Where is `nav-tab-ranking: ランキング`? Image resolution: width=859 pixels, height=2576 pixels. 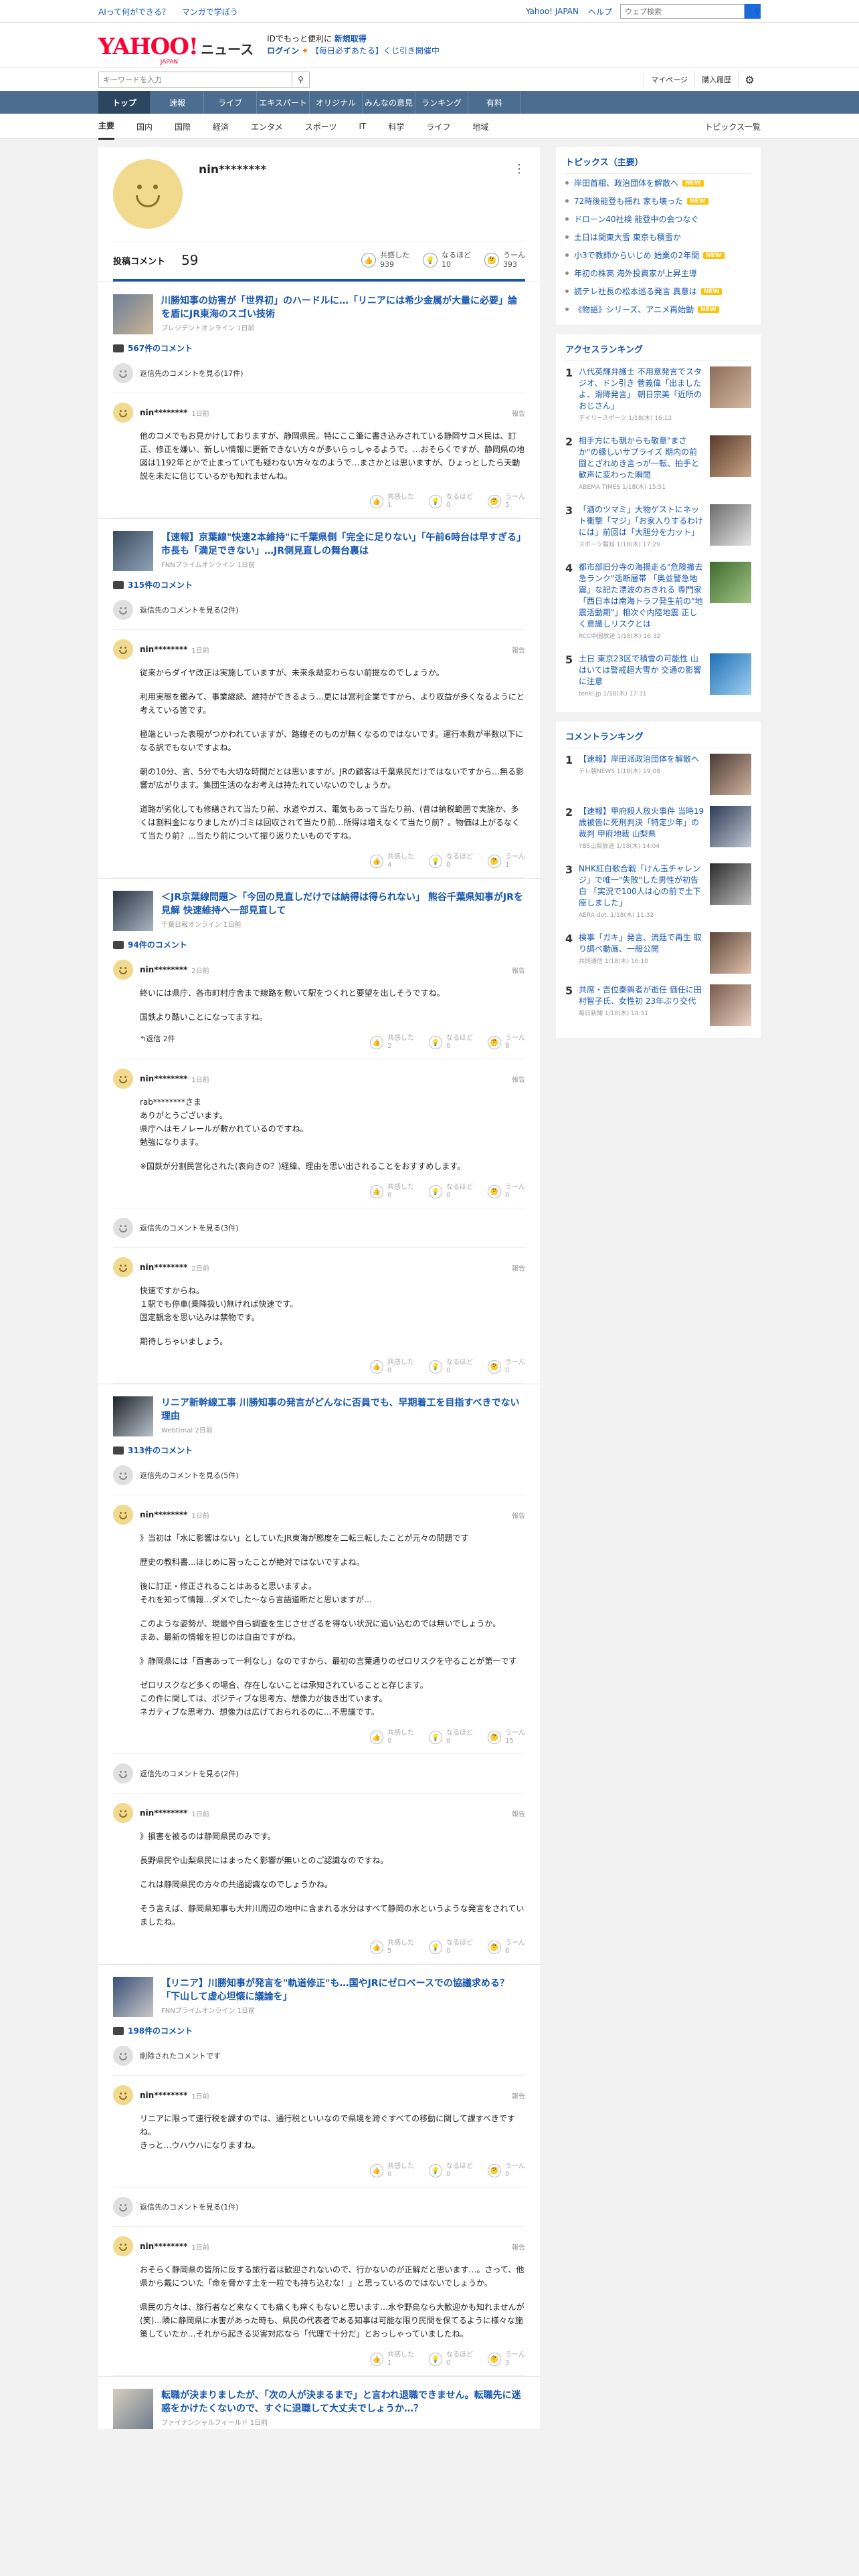 nav-tab-ranking: ランキング is located at coordinates (442, 102).